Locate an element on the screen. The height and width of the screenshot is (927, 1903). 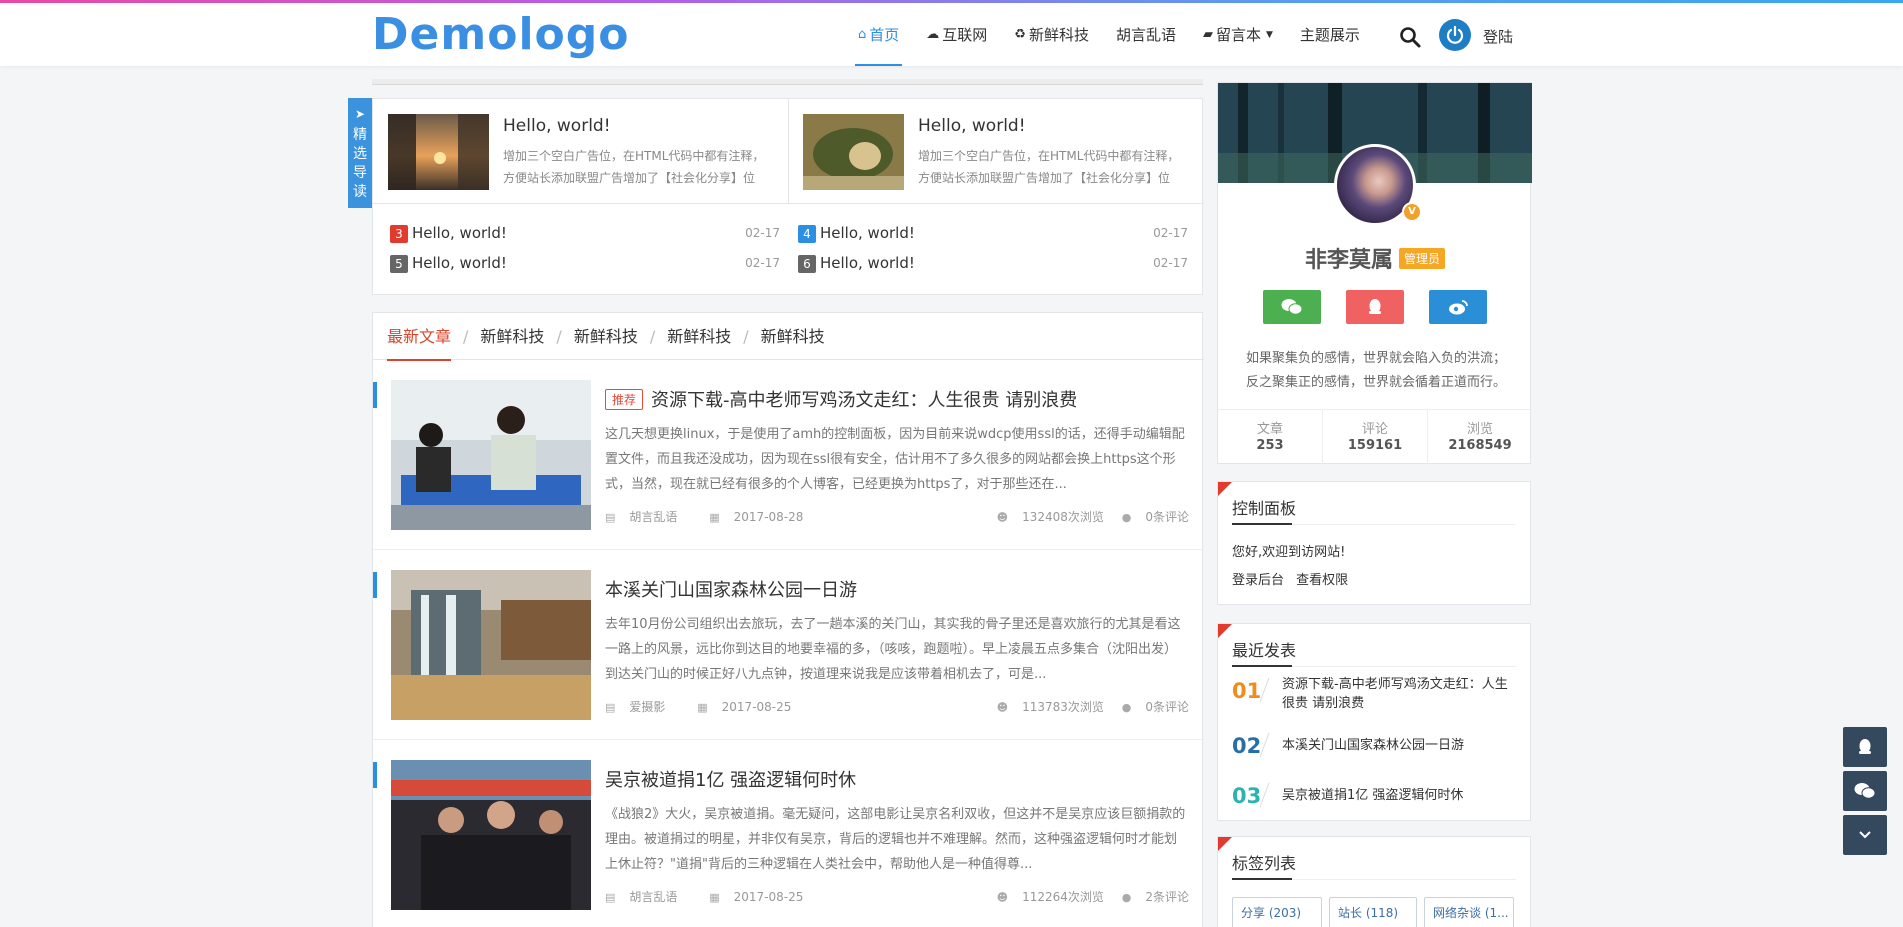
post-meta-right: ☻ 112264次浏览 ● 2条评论 is located at coordinates (1093, 896).